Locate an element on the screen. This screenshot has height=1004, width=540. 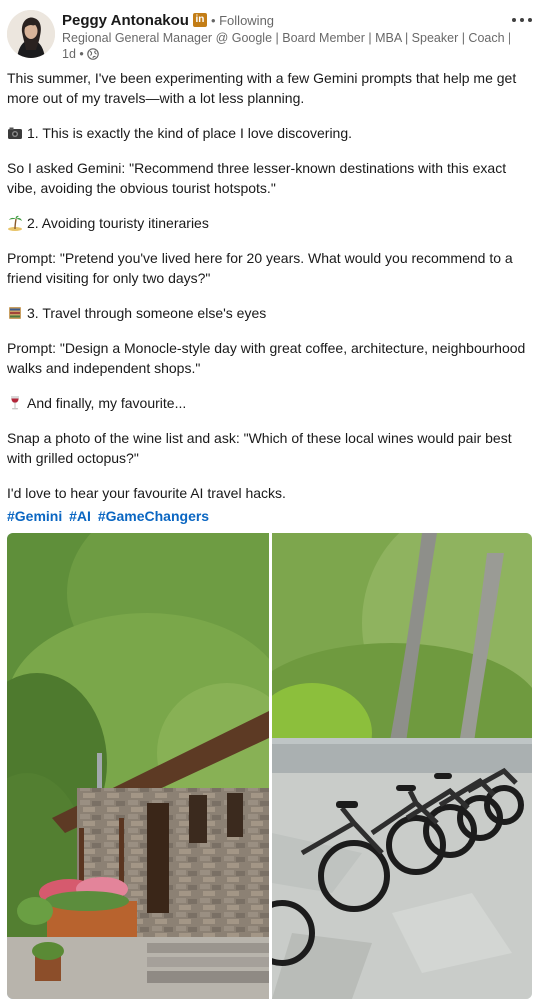
author-name-row: Peggy Antonakou in • Following is located at coordinates (168, 20).